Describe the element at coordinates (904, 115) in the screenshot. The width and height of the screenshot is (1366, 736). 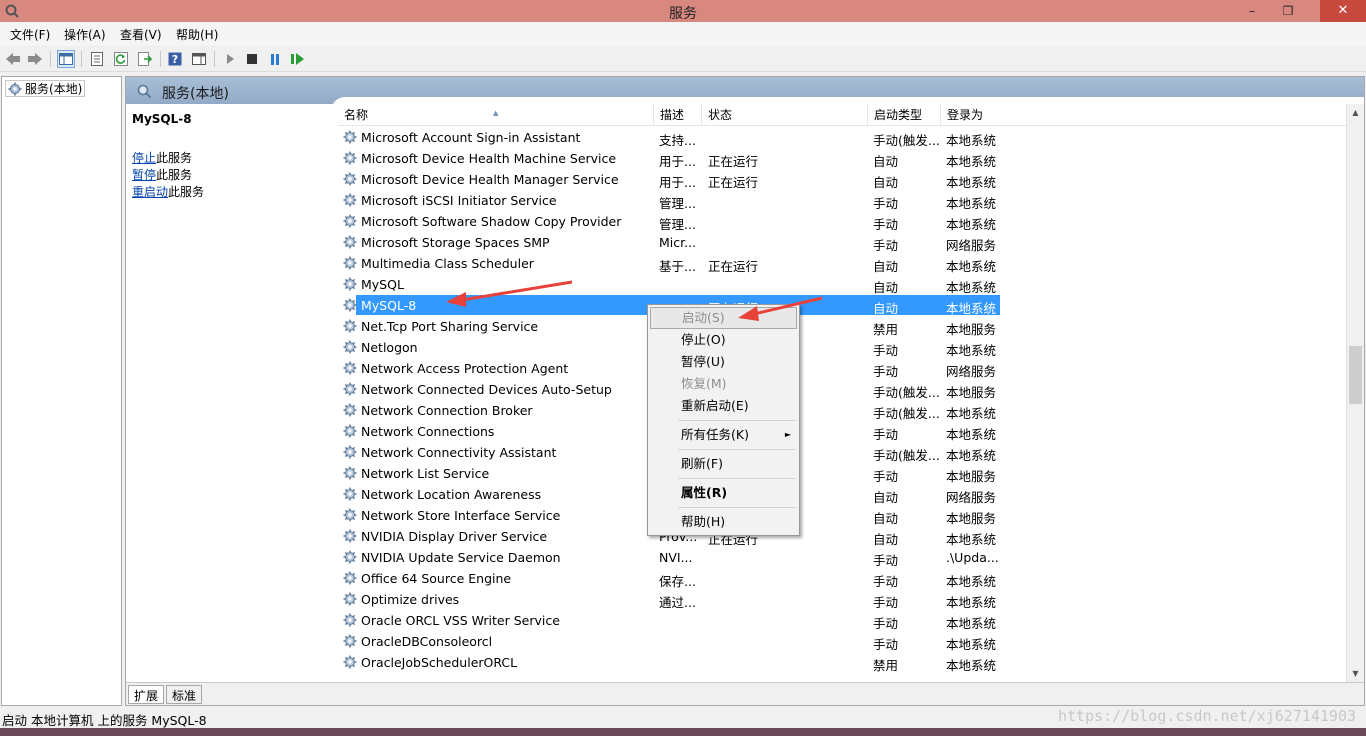
I see `column-header-startup-type: 启动类型` at that location.